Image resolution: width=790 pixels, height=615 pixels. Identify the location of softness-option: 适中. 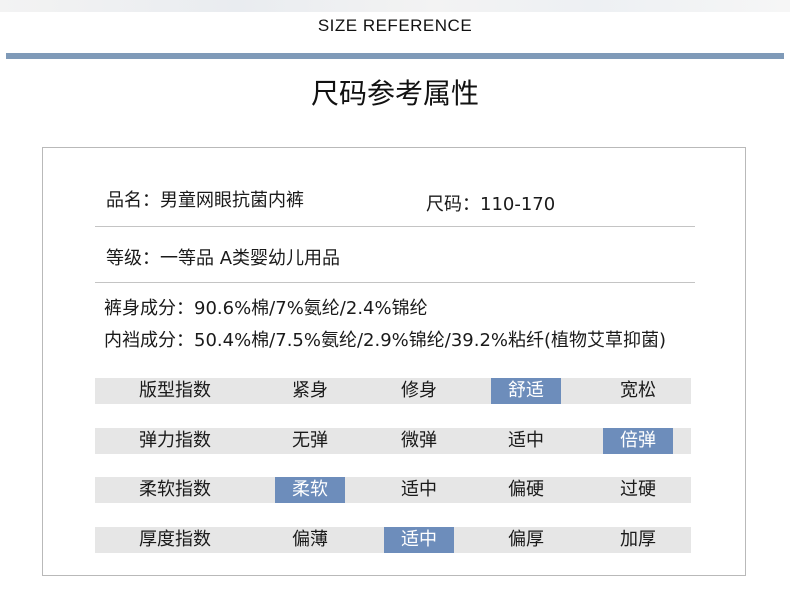
(419, 489).